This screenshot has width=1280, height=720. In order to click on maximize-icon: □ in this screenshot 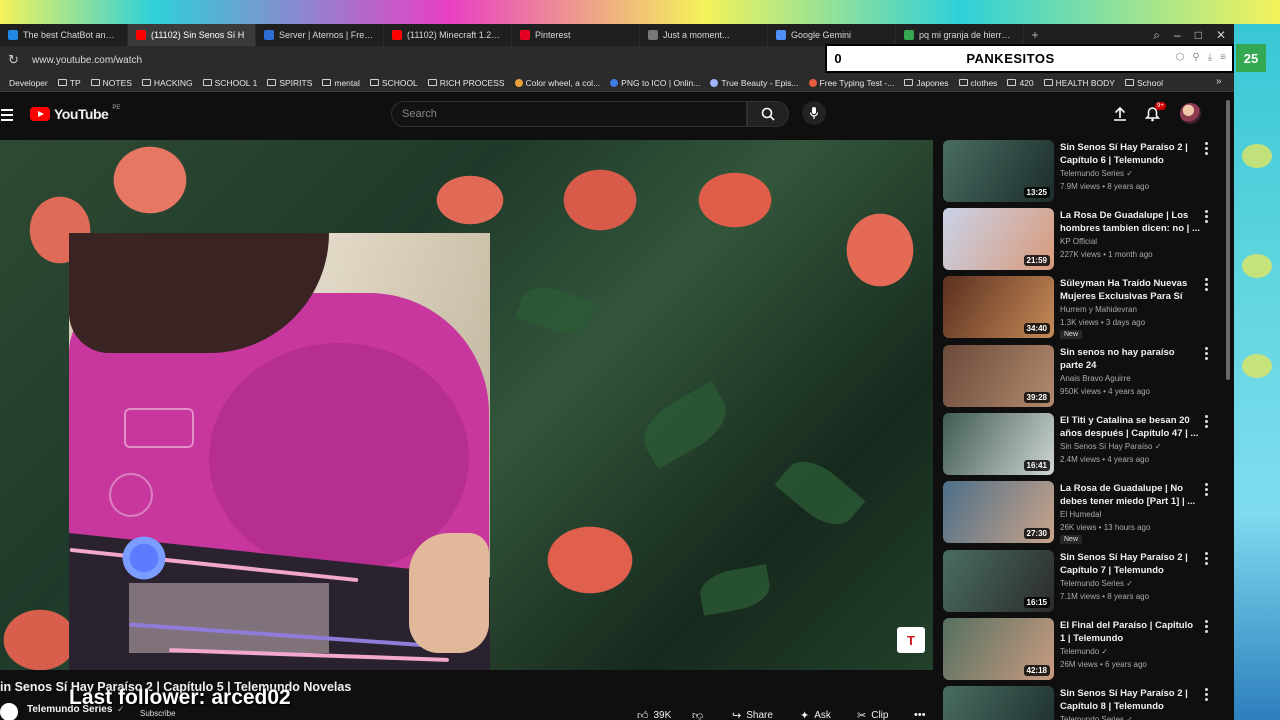, I will do `click(1198, 35)`.